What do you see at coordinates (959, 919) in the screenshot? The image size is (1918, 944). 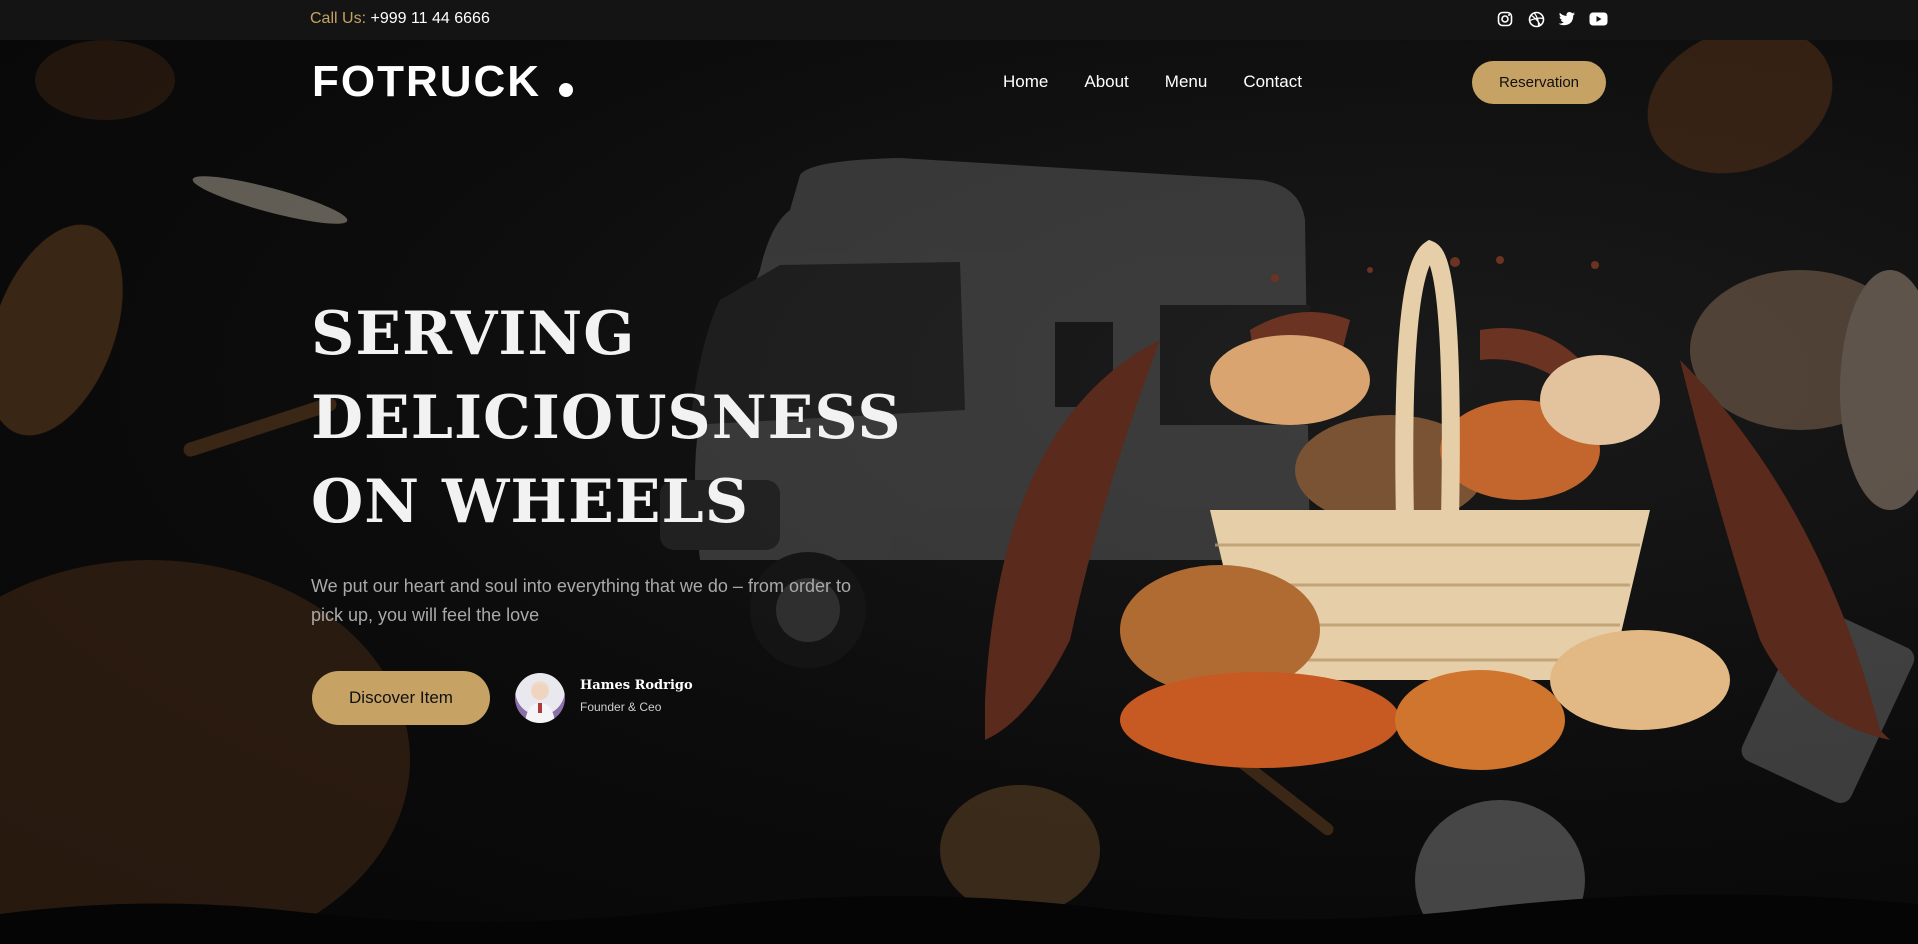 I see `bottom-wave-divider` at bounding box center [959, 919].